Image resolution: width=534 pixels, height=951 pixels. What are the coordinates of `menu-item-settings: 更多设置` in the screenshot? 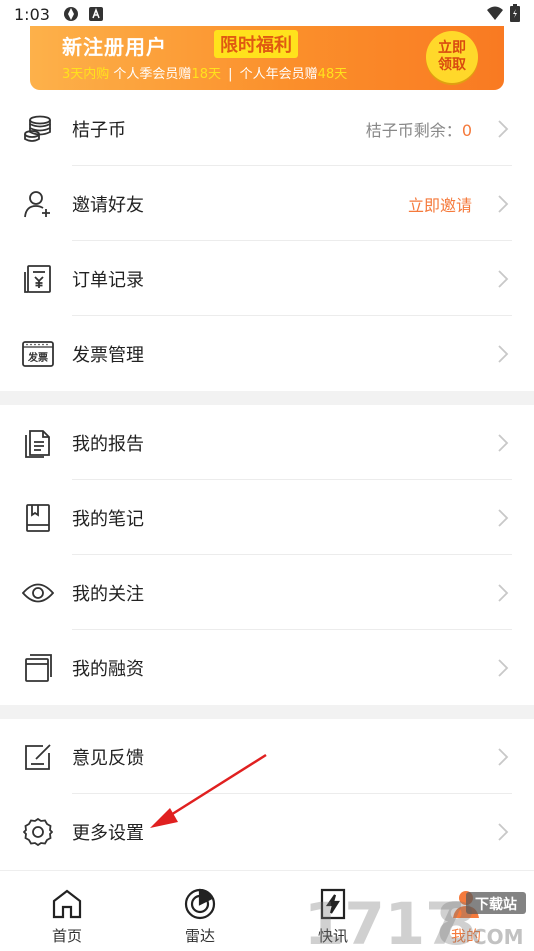 It's located at (267, 831).